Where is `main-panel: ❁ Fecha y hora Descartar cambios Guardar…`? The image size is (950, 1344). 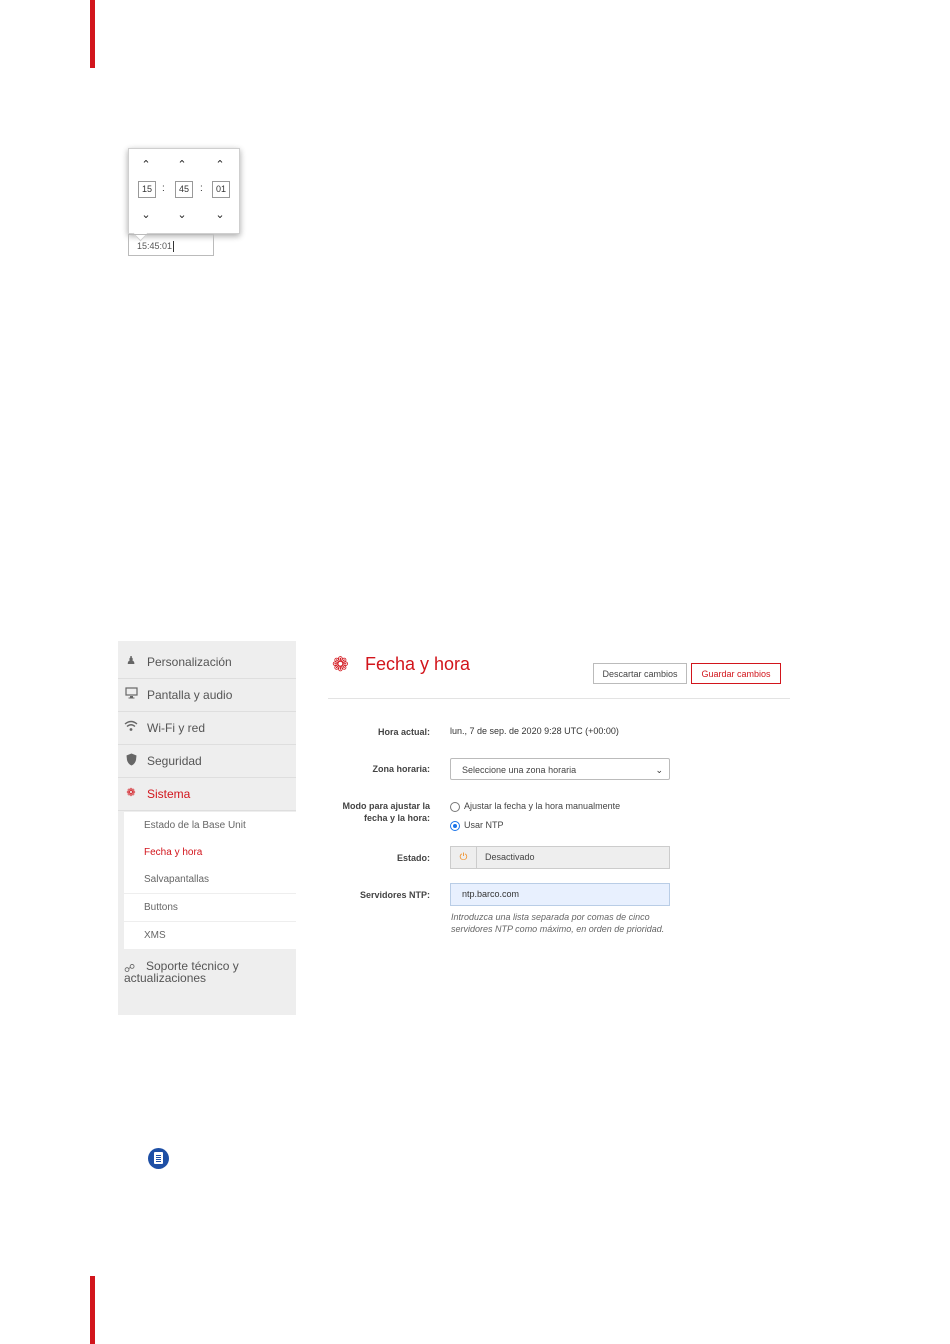 main-panel: ❁ Fecha y hora Descartar cambios Guardar… is located at coordinates (563, 828).